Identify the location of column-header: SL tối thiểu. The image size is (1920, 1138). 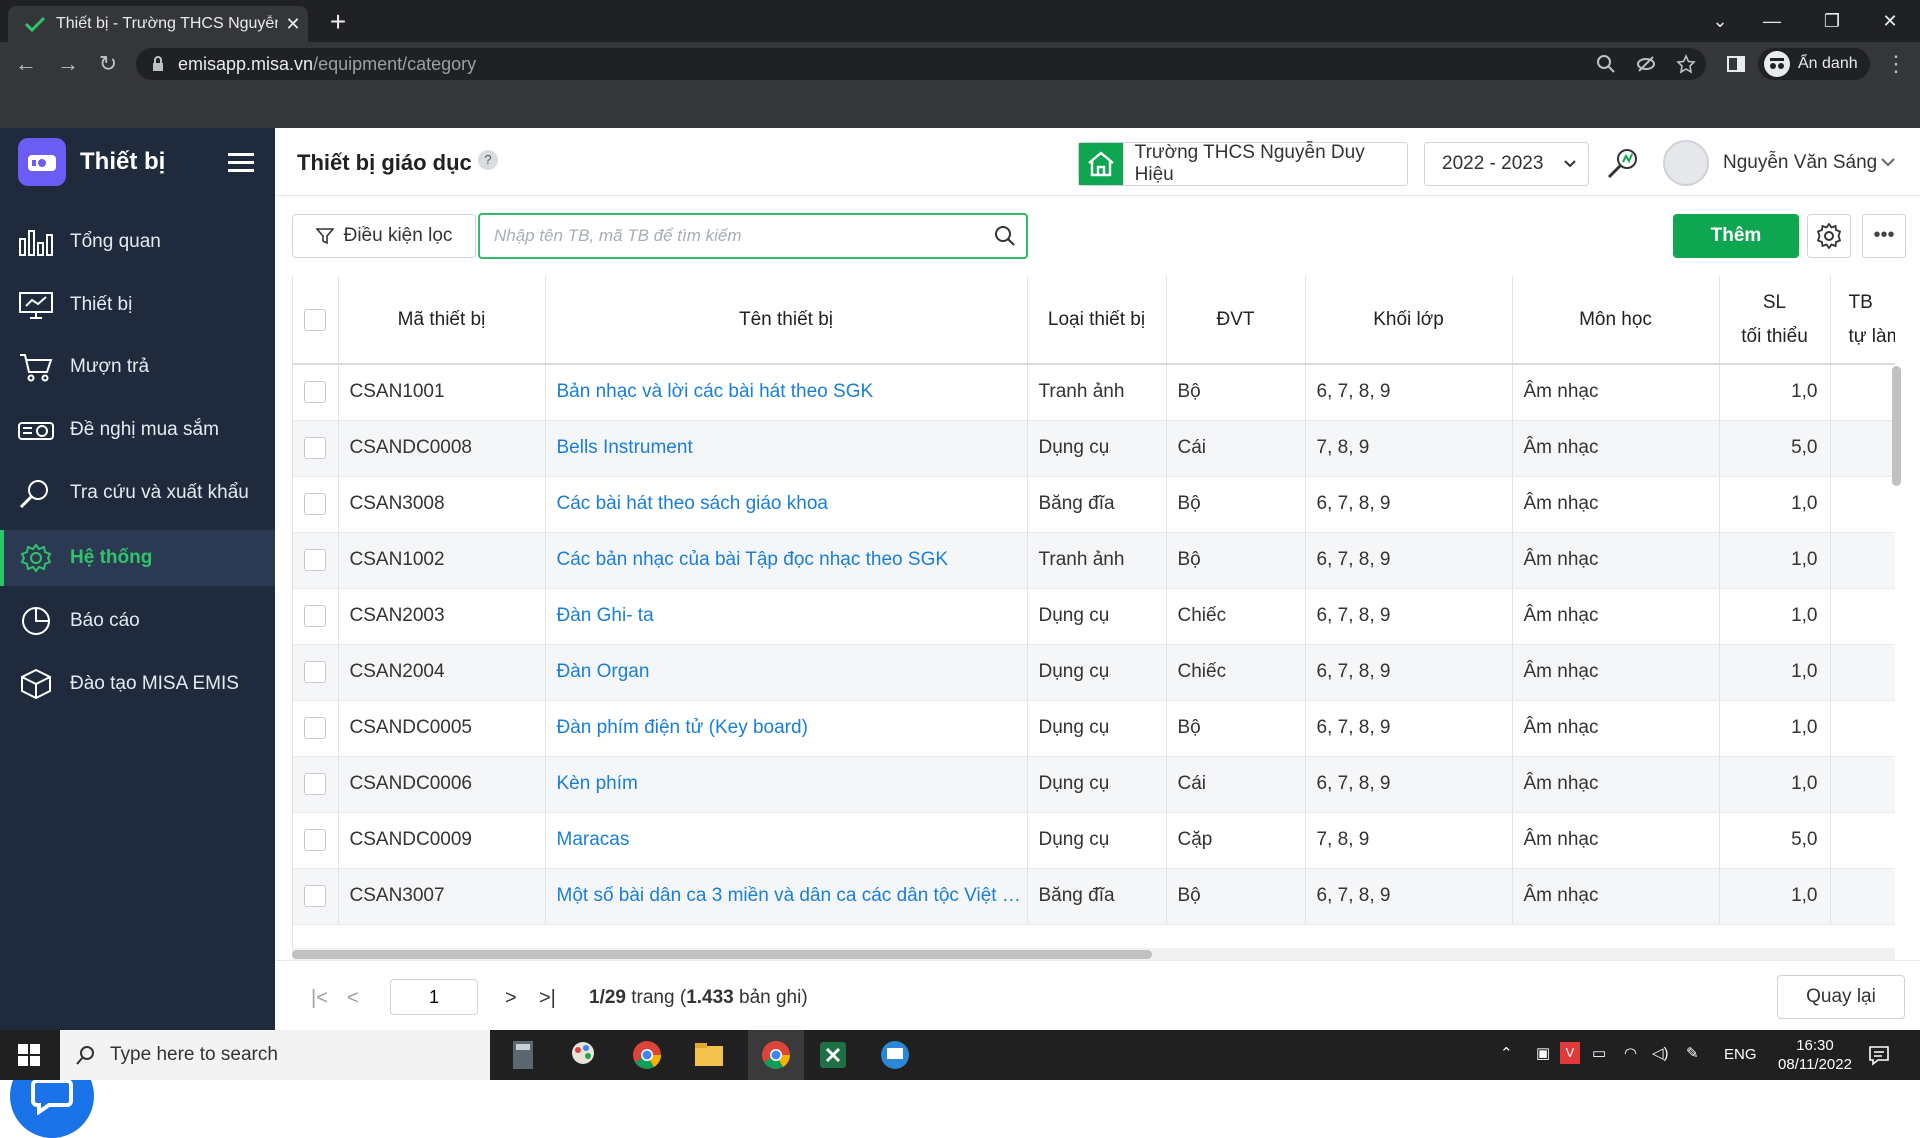
(1775, 320).